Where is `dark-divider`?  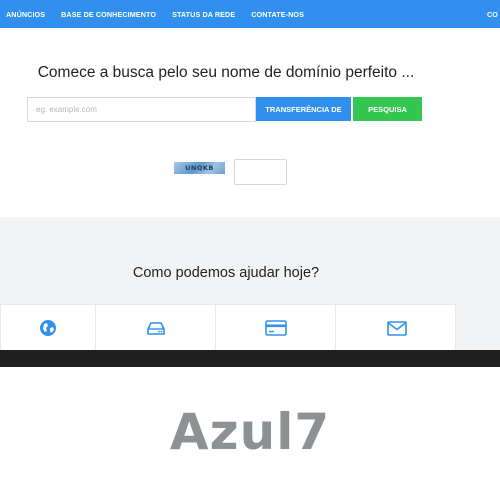
dark-divider is located at coordinates (250, 358).